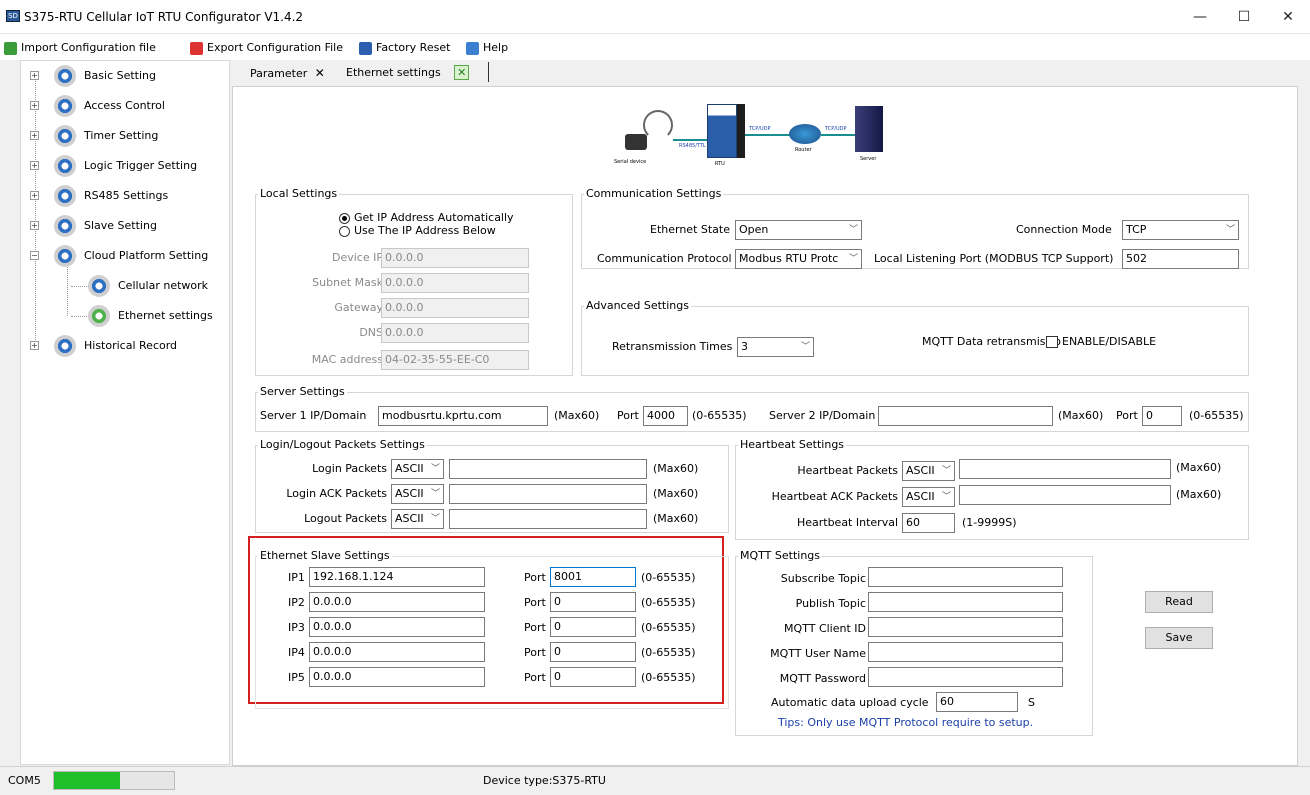 The image size is (1310, 795). What do you see at coordinates (80, 48) in the screenshot?
I see `import-config-button: Import Configuration file` at bounding box center [80, 48].